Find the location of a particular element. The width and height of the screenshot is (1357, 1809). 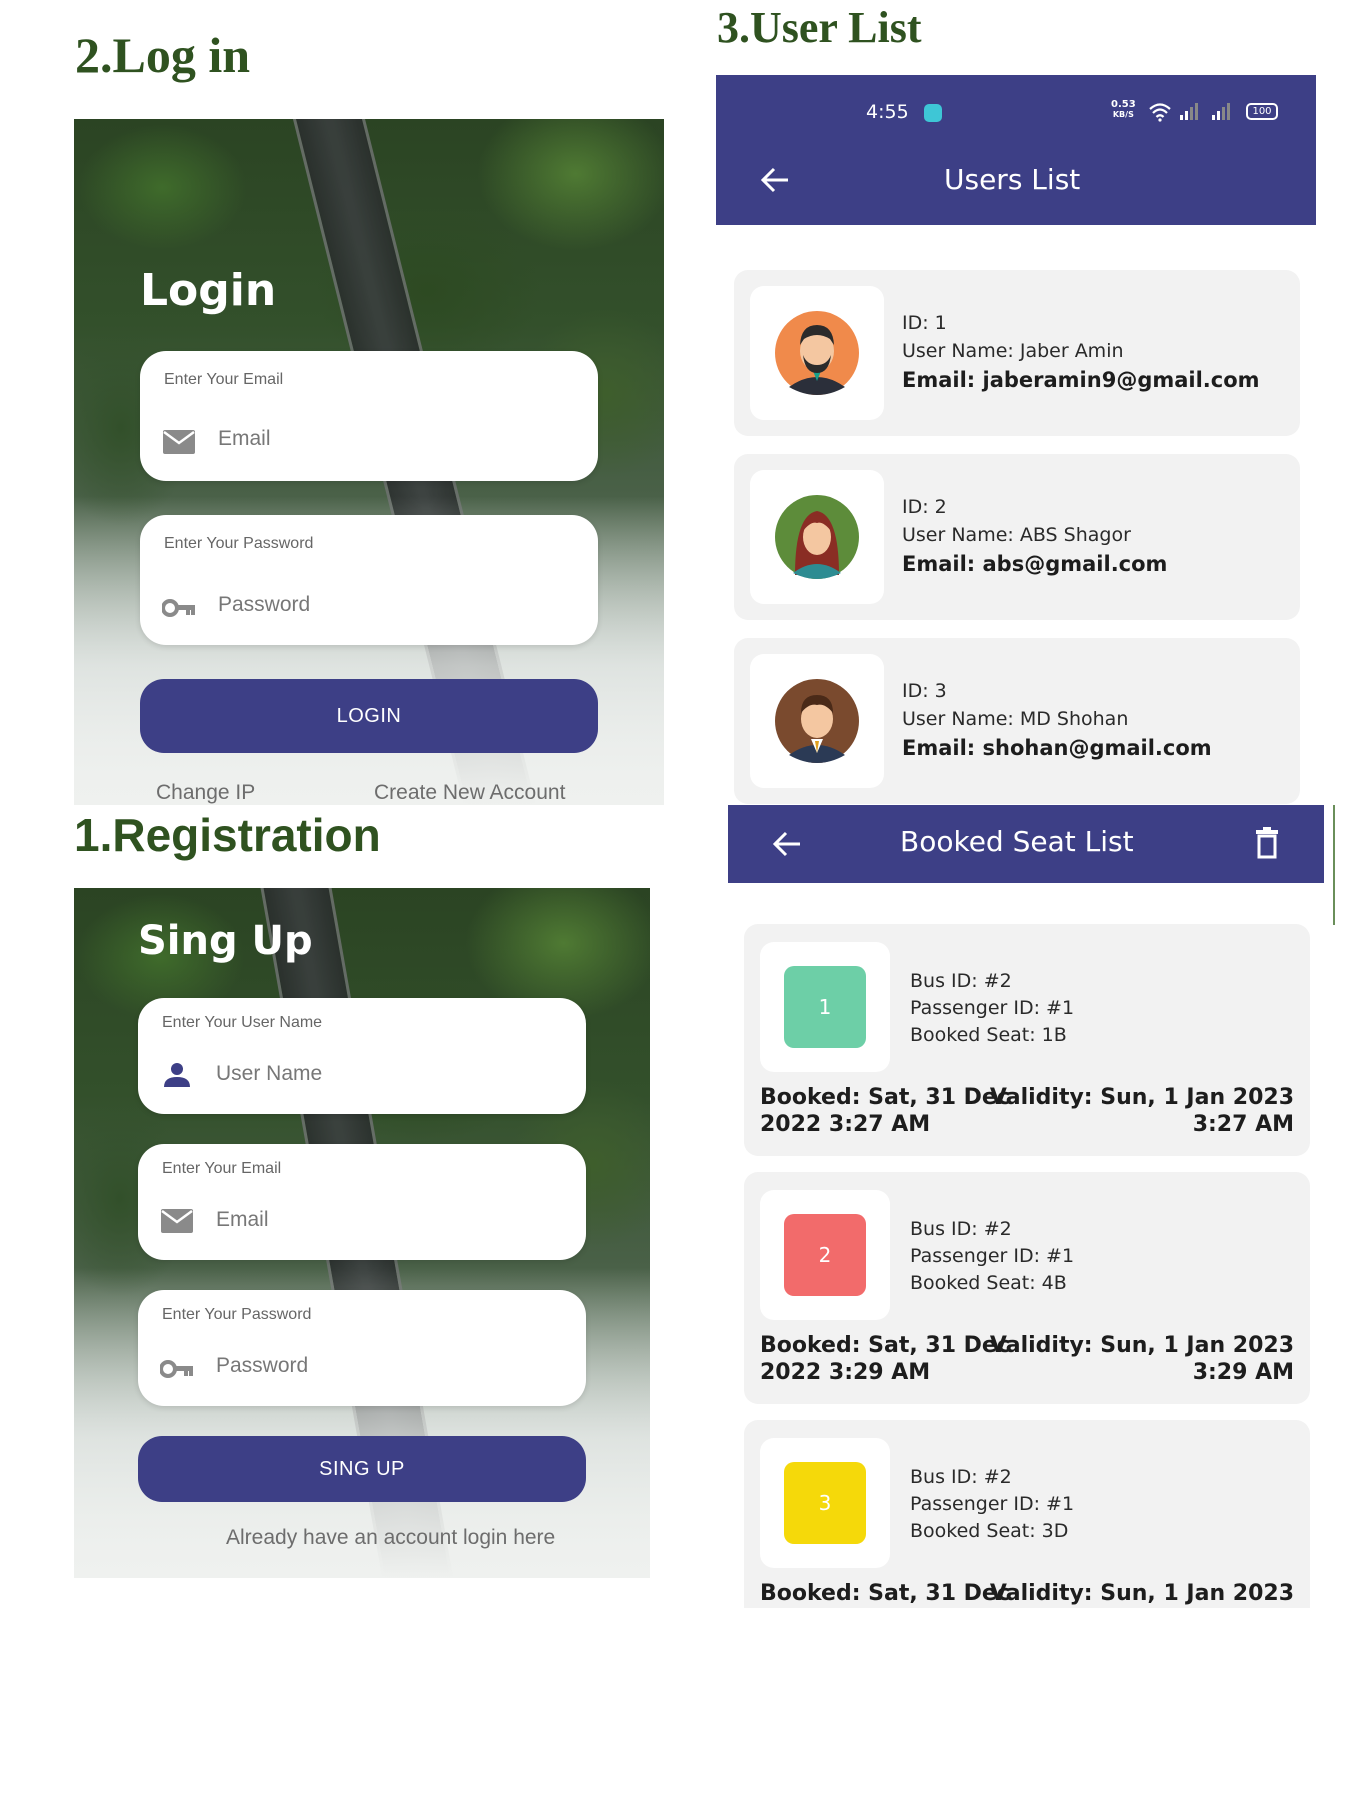

user-email: Email: shohan@gmail.com is located at coordinates (1057, 748).